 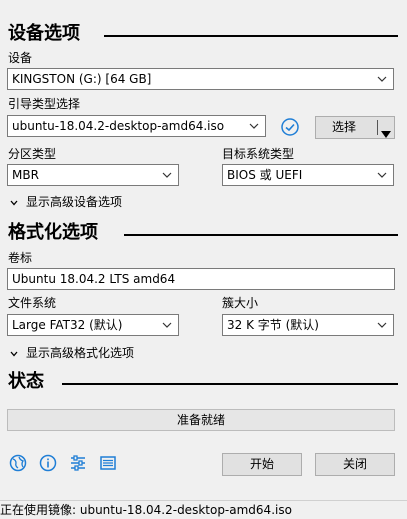 I want to click on check-circle-icon, so click(x=290, y=127).